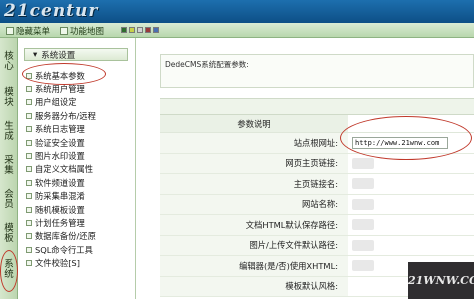  What do you see at coordinates (9, 200) in the screenshot?
I see `tab-members: 会员` at bounding box center [9, 200].